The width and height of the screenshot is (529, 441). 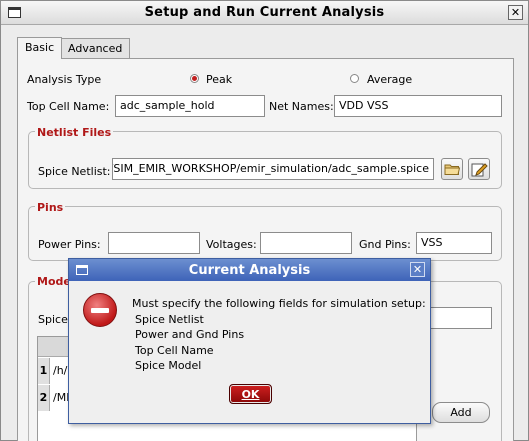 I want to click on top-cell-label: Top Cell Name:, so click(x=68, y=106).